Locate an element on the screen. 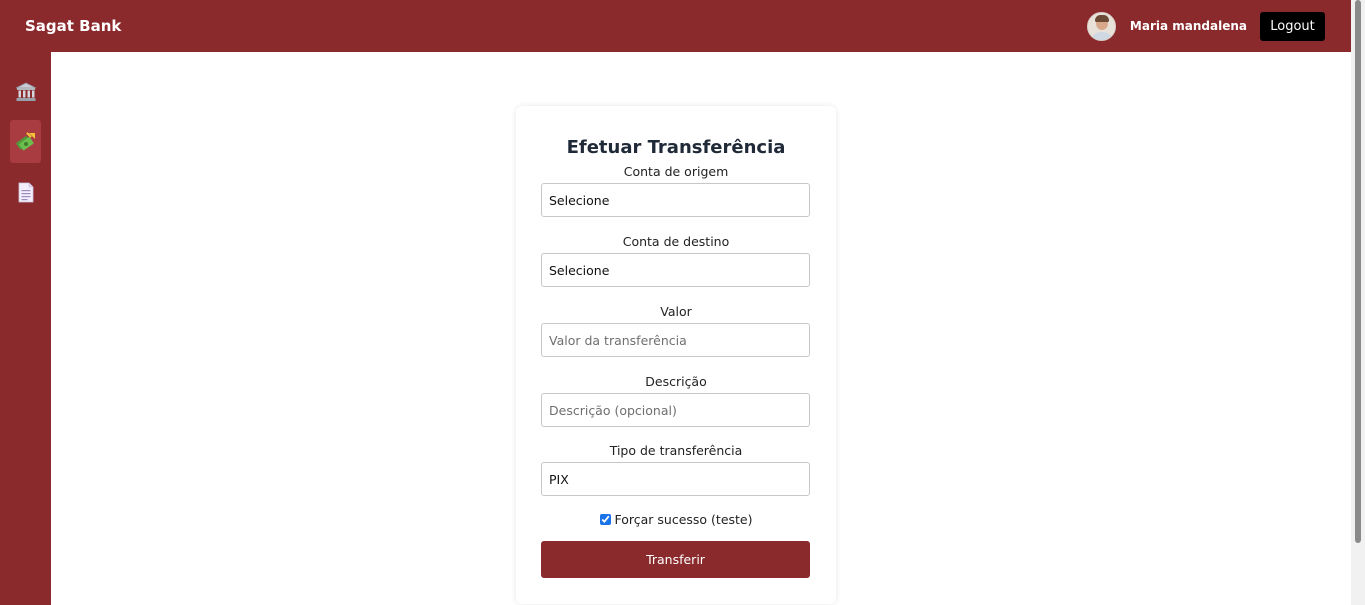  scrollbar-thumb is located at coordinates (1358, 271).